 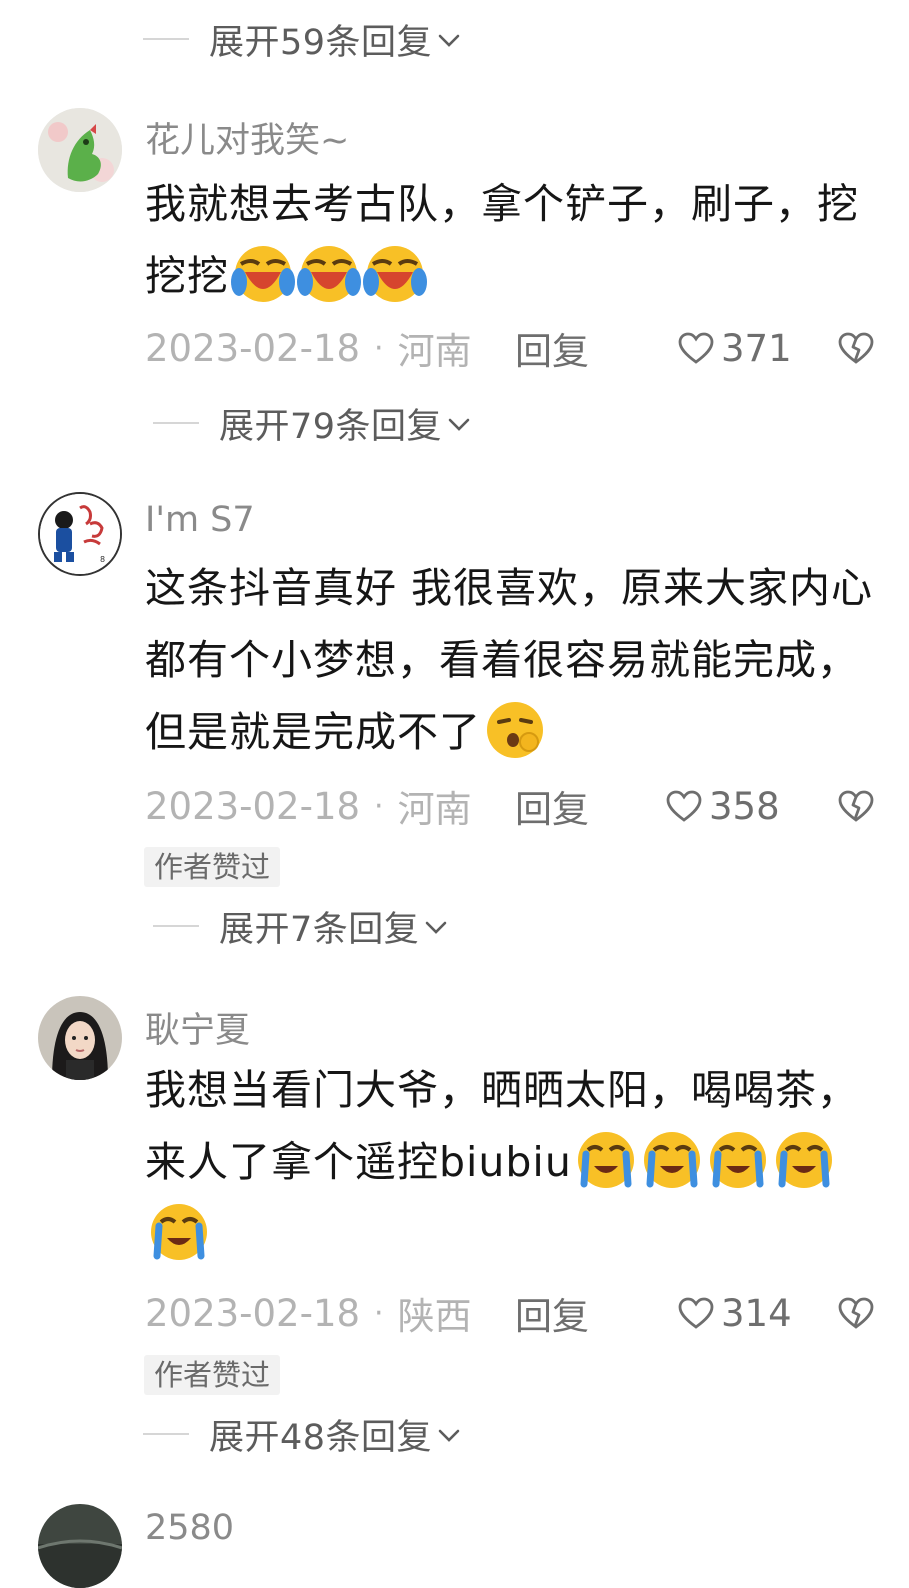 What do you see at coordinates (434, 1316) in the screenshot?
I see `comment-region: 陕西` at bounding box center [434, 1316].